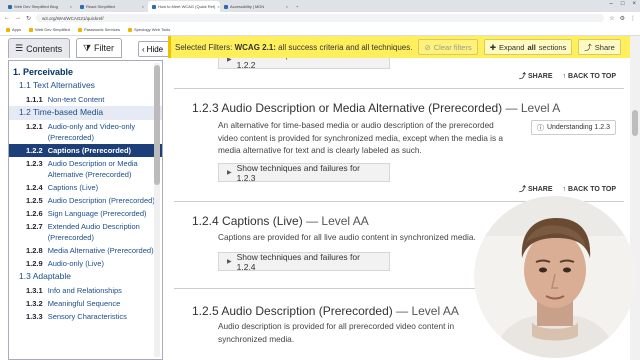 This screenshot has height=360, width=640. I want to click on toc-guideline: 1.1 Text Alternatives, so click(85, 86).